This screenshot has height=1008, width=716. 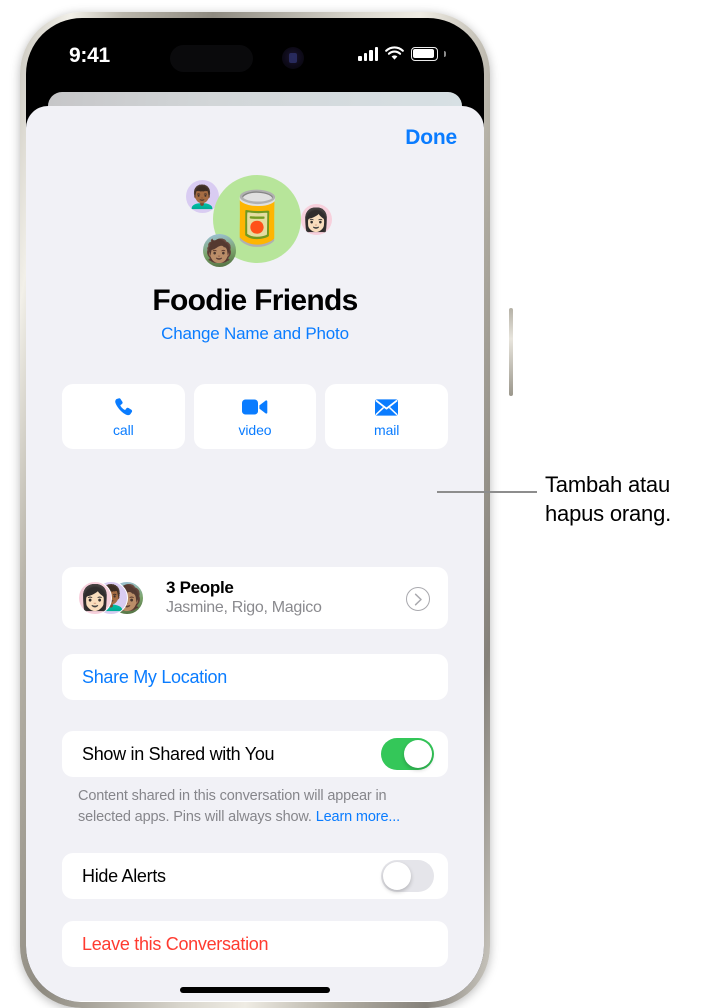 I want to click on people-avatar-1: 👩🏻, so click(x=95, y=598).